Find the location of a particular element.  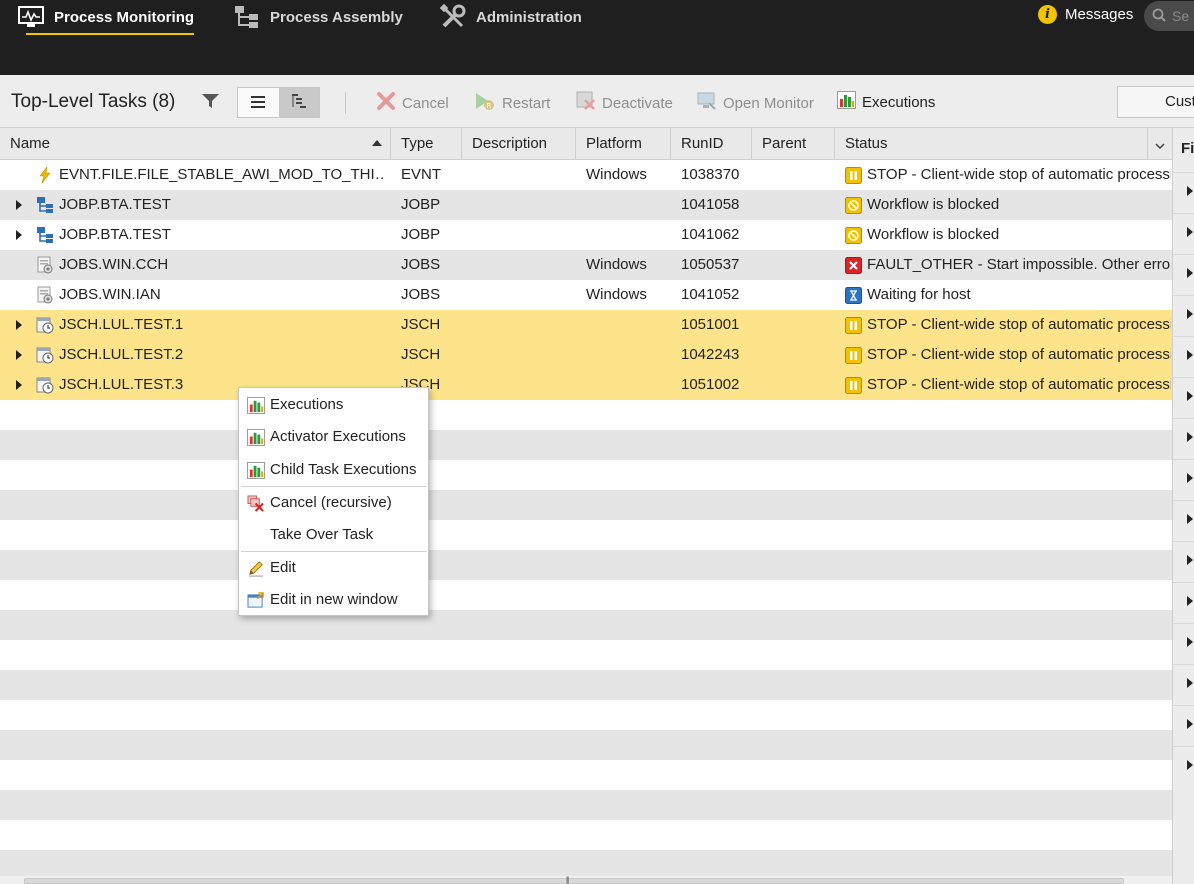

cancel-icon is located at coordinates (386, 103).